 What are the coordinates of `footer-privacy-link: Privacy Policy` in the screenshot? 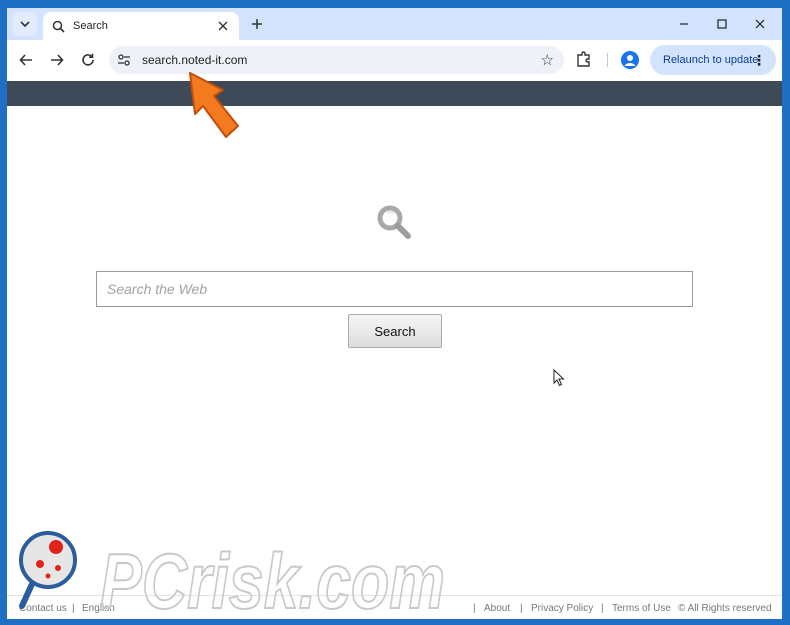 It's located at (562, 608).